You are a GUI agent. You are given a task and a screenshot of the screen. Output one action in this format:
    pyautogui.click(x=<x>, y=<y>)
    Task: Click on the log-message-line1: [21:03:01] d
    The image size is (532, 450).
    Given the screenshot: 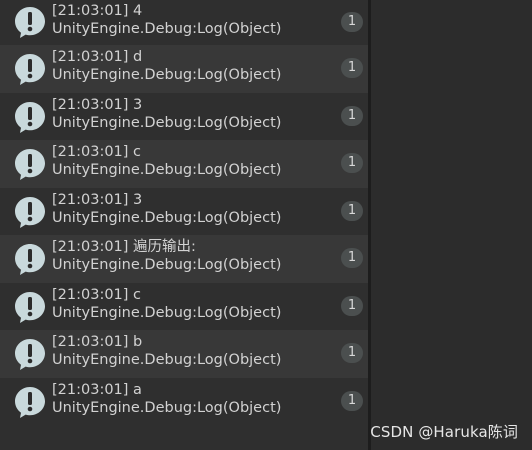 What is the action you would take?
    pyautogui.click(x=97, y=57)
    